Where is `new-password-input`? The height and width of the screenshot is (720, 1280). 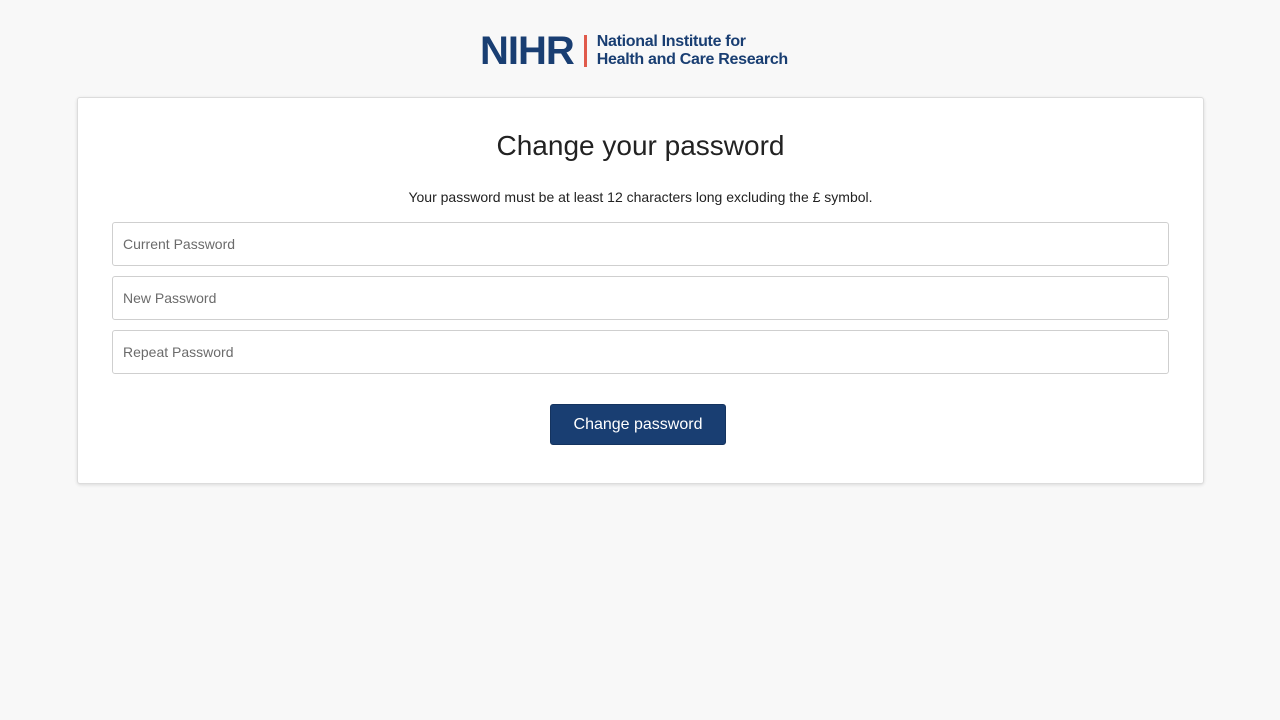 new-password-input is located at coordinates (640, 298).